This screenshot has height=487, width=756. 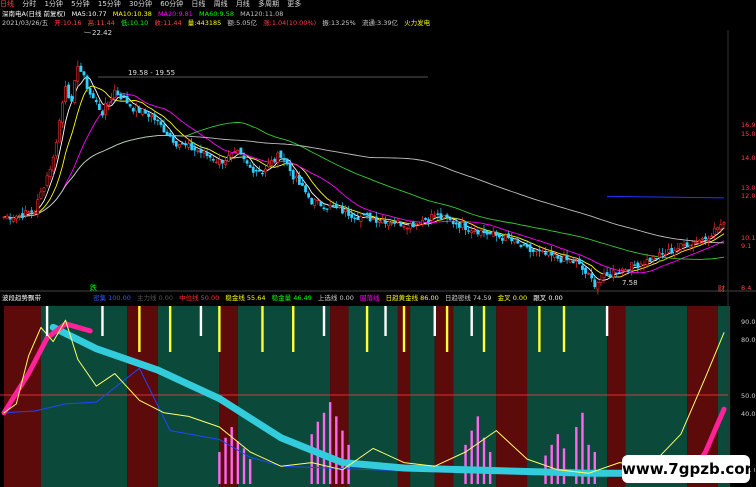 What do you see at coordinates (746, 288) in the screenshot?
I see `axis-main-7: 8.4` at bounding box center [746, 288].